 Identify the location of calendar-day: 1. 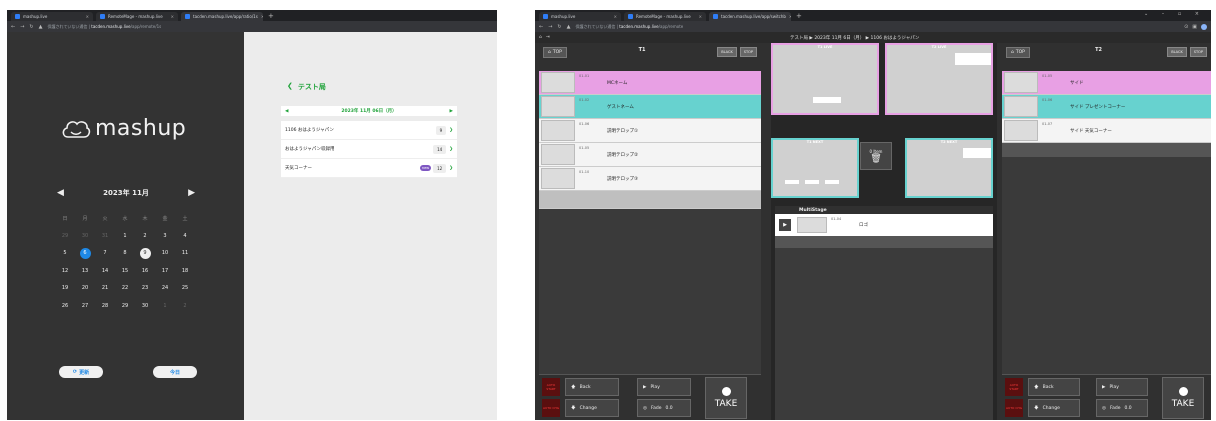
(165, 305).